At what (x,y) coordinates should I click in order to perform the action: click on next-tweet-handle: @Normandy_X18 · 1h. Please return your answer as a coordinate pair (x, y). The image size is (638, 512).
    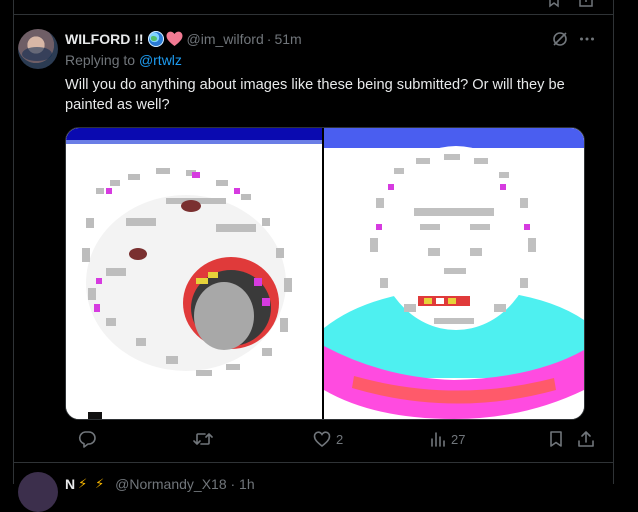
    Looking at the image, I should click on (185, 484).